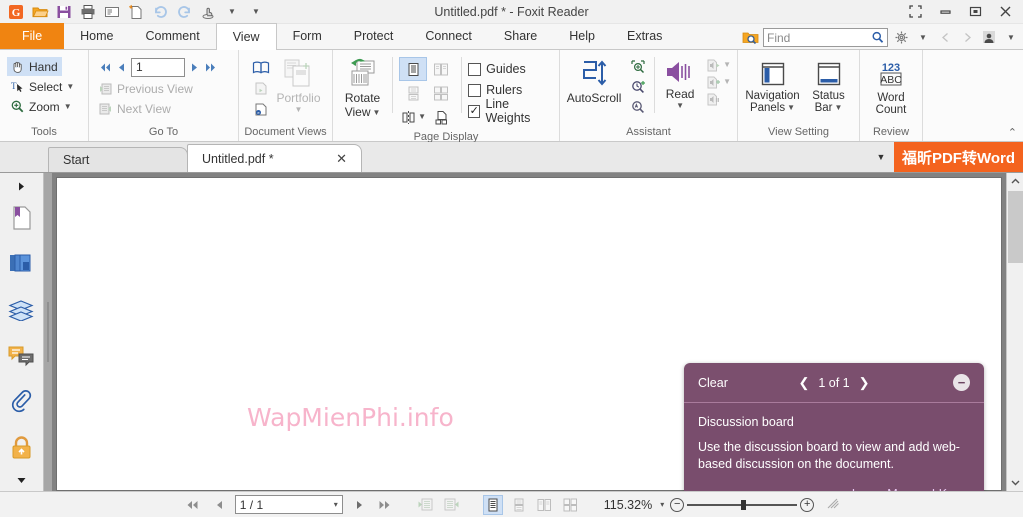 The width and height of the screenshot is (1023, 517). What do you see at coordinates (136, 12) in the screenshot?
I see `new-from-file-icon` at bounding box center [136, 12].